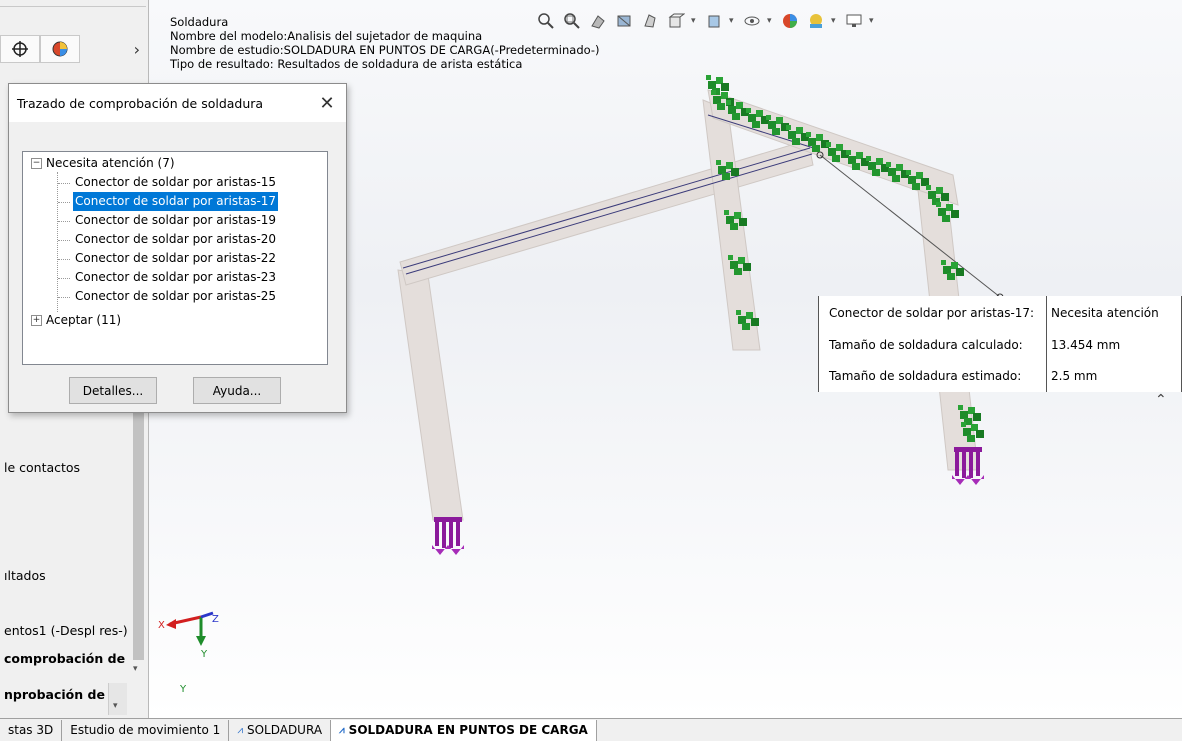 This screenshot has width=1182, height=741. I want to click on tree-group-needs-attention: − Necesita atención (7), so click(103, 163).